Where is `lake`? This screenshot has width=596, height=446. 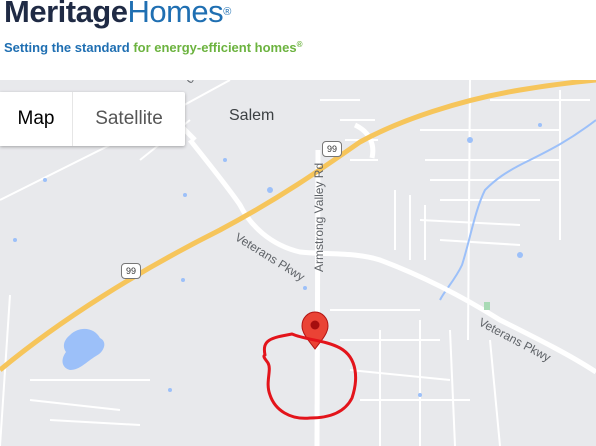 lake is located at coordinates (83, 349).